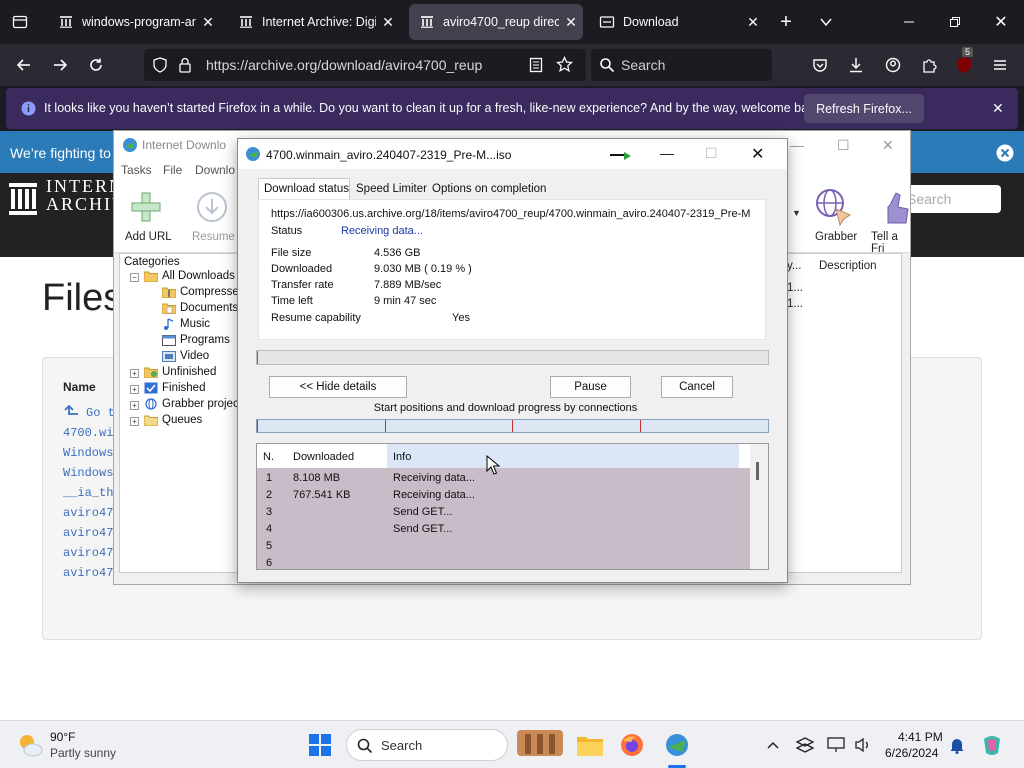  What do you see at coordinates (489, 189) in the screenshot?
I see `tab-options-on-completion: Options on completion` at bounding box center [489, 189].